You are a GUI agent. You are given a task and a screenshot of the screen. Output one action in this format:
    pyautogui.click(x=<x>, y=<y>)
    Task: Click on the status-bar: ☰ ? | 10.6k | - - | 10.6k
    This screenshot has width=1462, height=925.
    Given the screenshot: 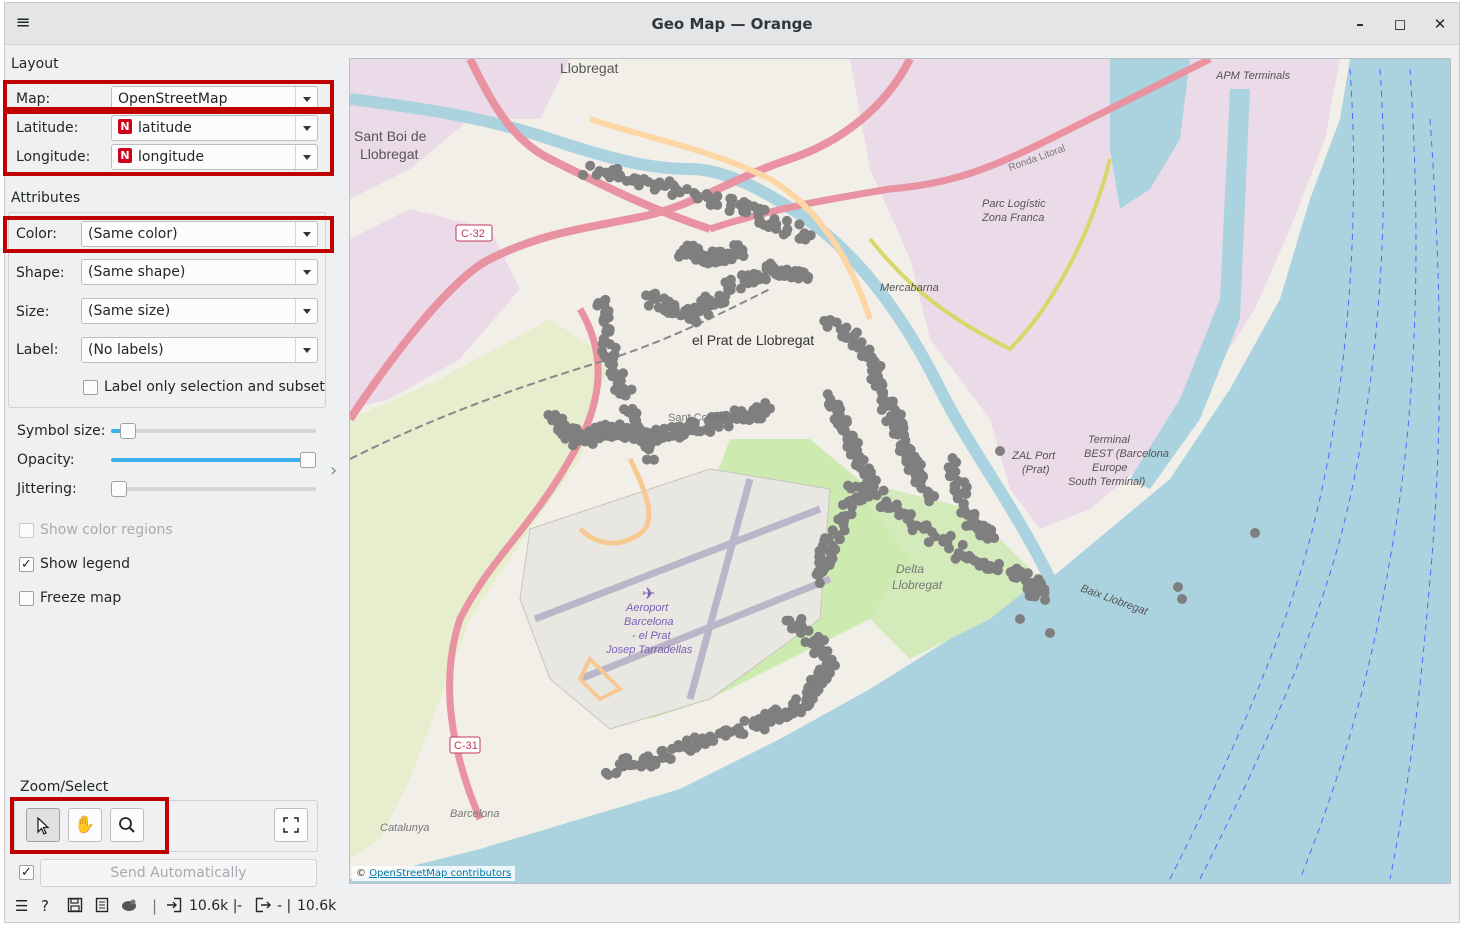 What is the action you would take?
    pyautogui.click(x=731, y=906)
    